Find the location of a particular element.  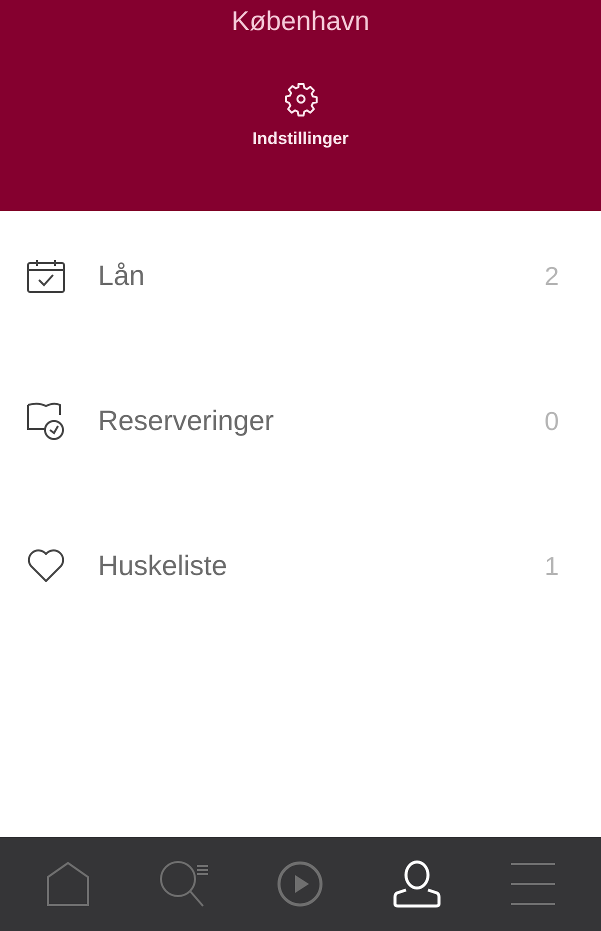

settings-icon is located at coordinates (300, 99).